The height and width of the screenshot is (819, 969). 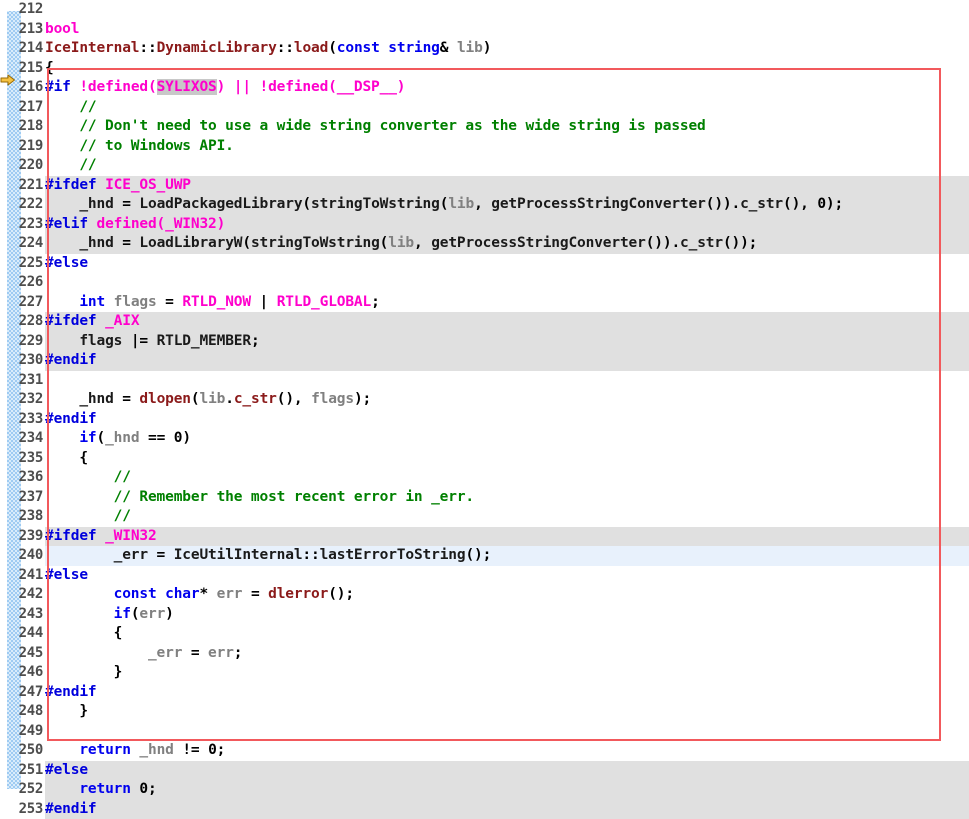 I want to click on code-token: &, so click(x=448, y=48).